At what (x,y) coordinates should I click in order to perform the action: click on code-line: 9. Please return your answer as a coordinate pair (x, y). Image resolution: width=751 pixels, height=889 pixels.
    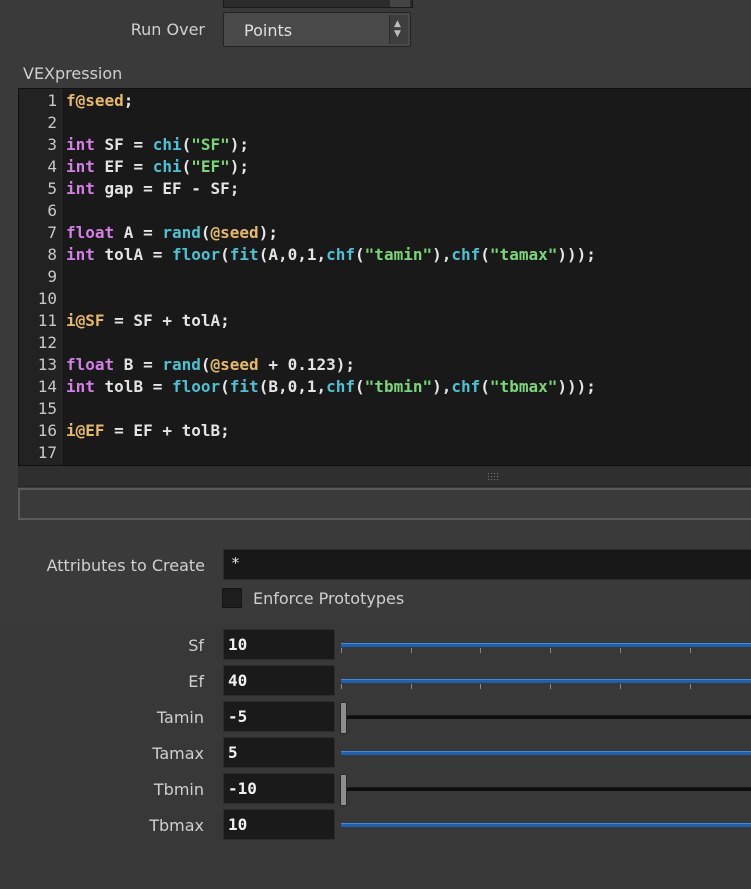
    Looking at the image, I should click on (385, 277).